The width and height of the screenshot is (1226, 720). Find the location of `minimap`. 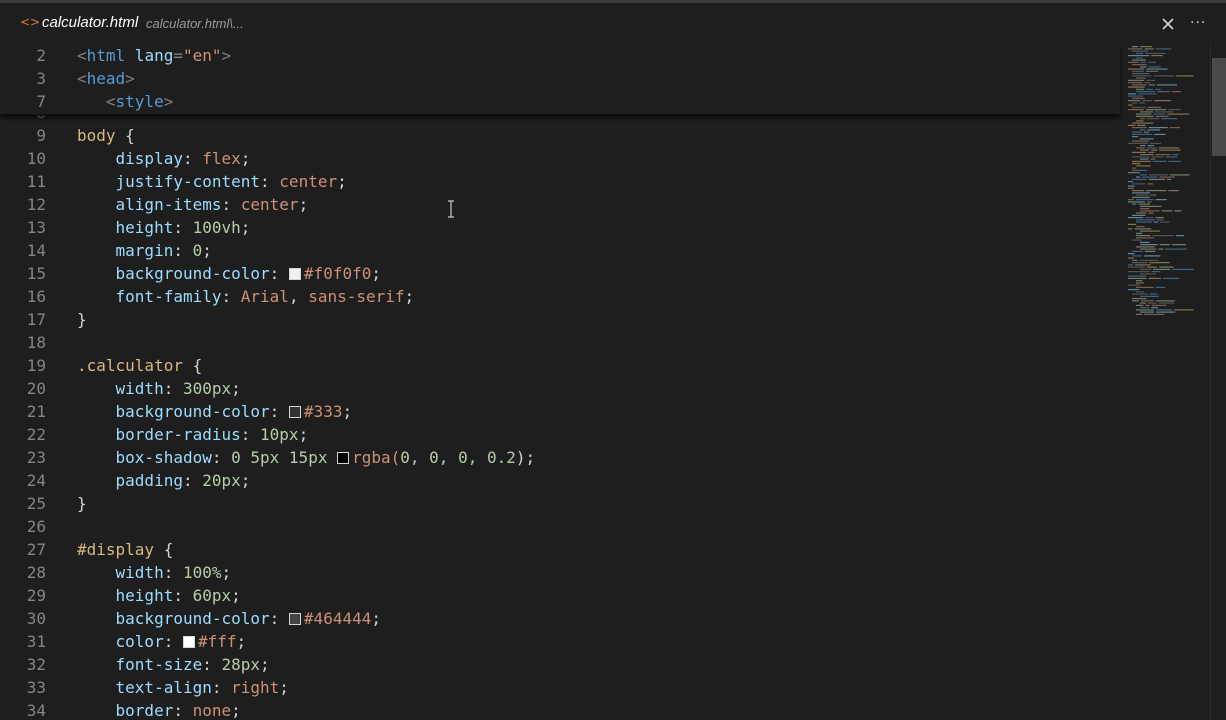

minimap is located at coordinates (1165, 382).